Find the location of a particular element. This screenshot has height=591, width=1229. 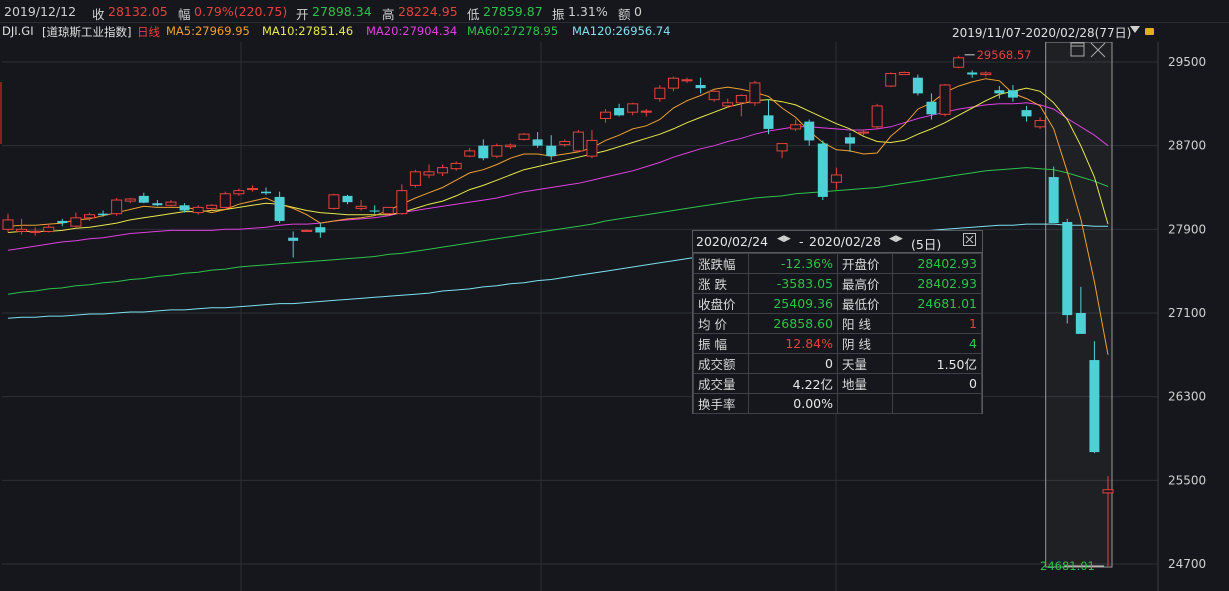

ma120-legend: MA120:26956.74 is located at coordinates (621, 31).